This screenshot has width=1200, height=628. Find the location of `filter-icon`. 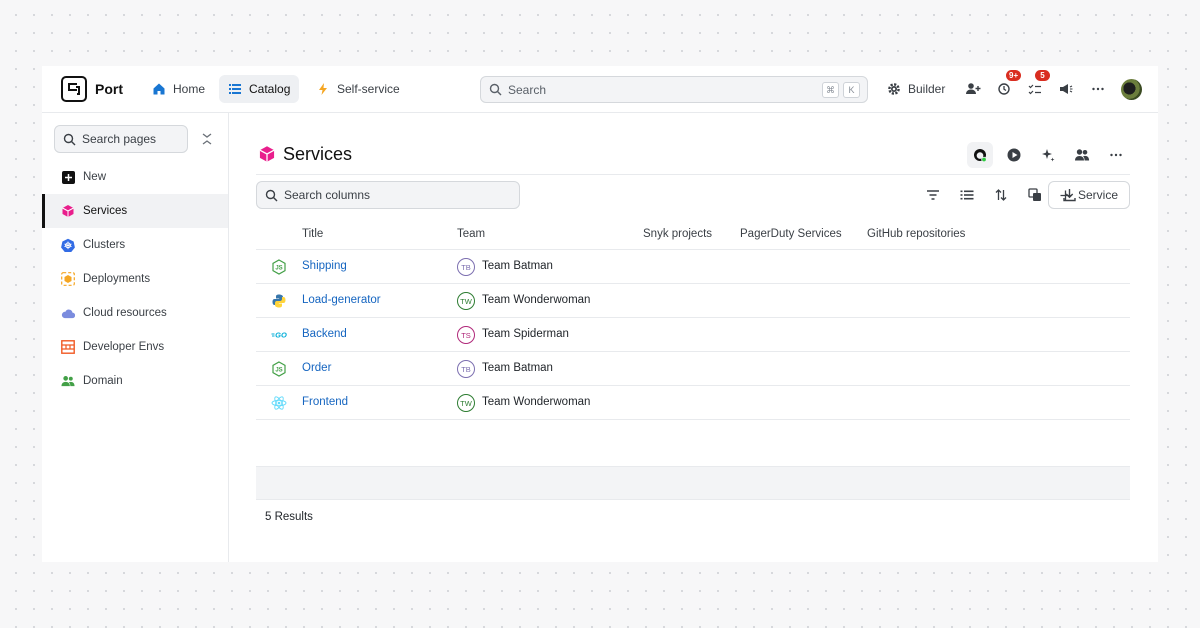

filter-icon is located at coordinates (933, 195).